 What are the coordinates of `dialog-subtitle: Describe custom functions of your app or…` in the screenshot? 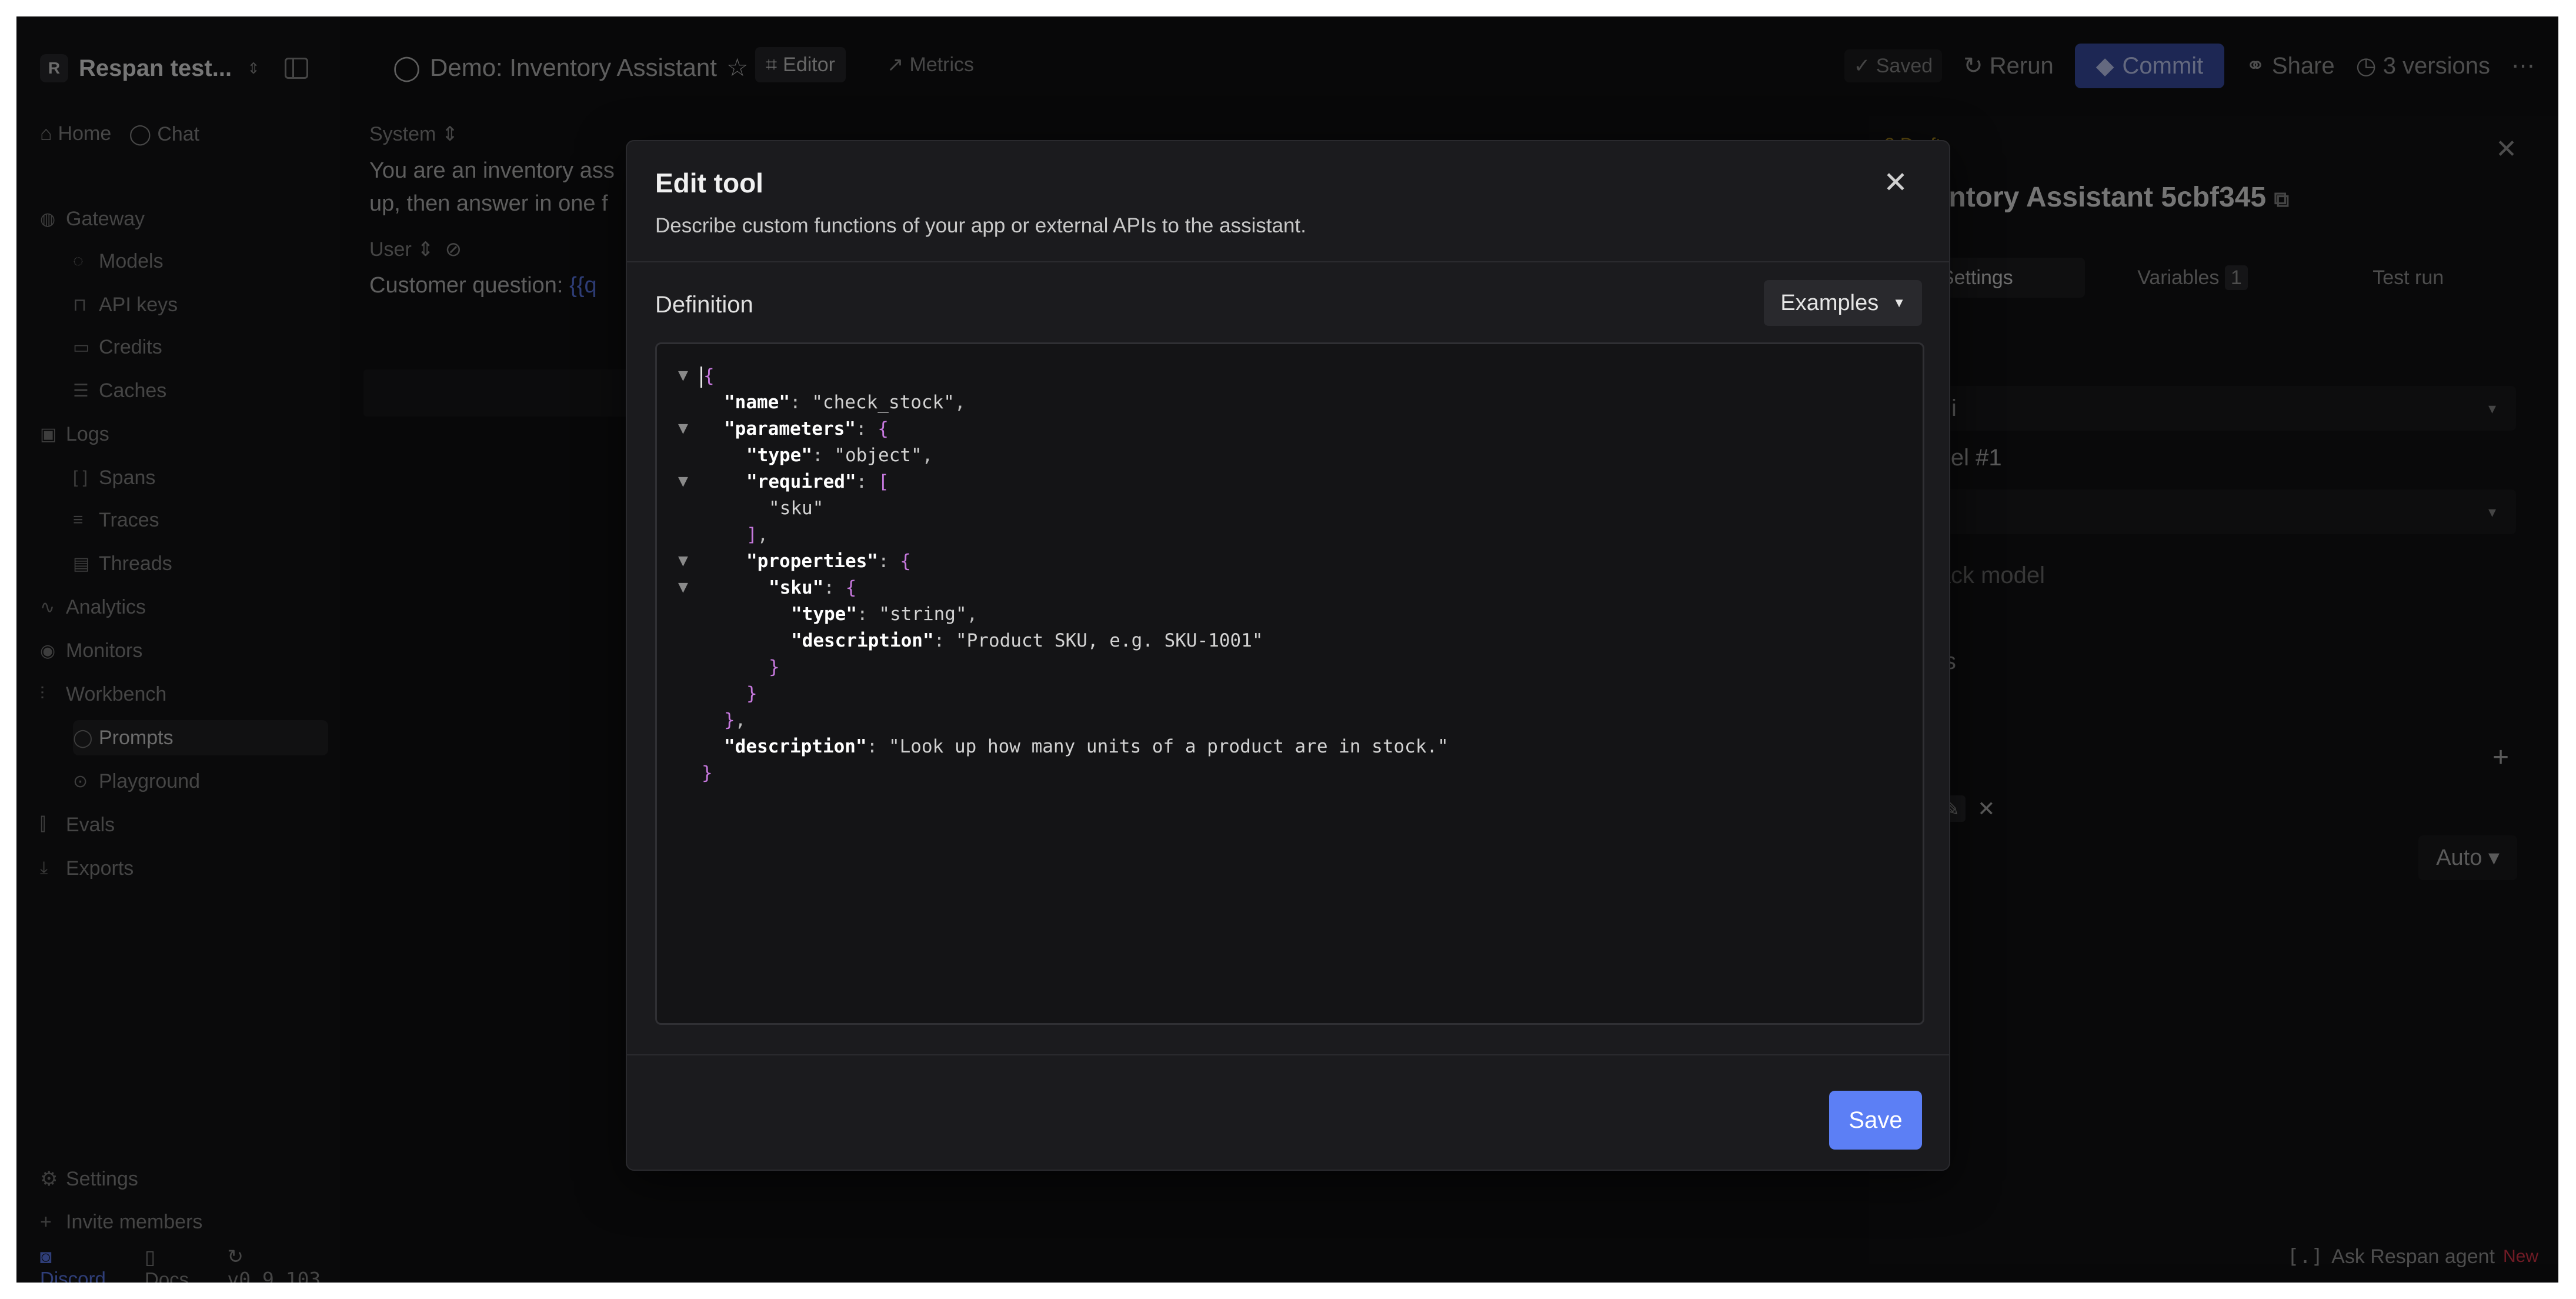 It's located at (980, 225).